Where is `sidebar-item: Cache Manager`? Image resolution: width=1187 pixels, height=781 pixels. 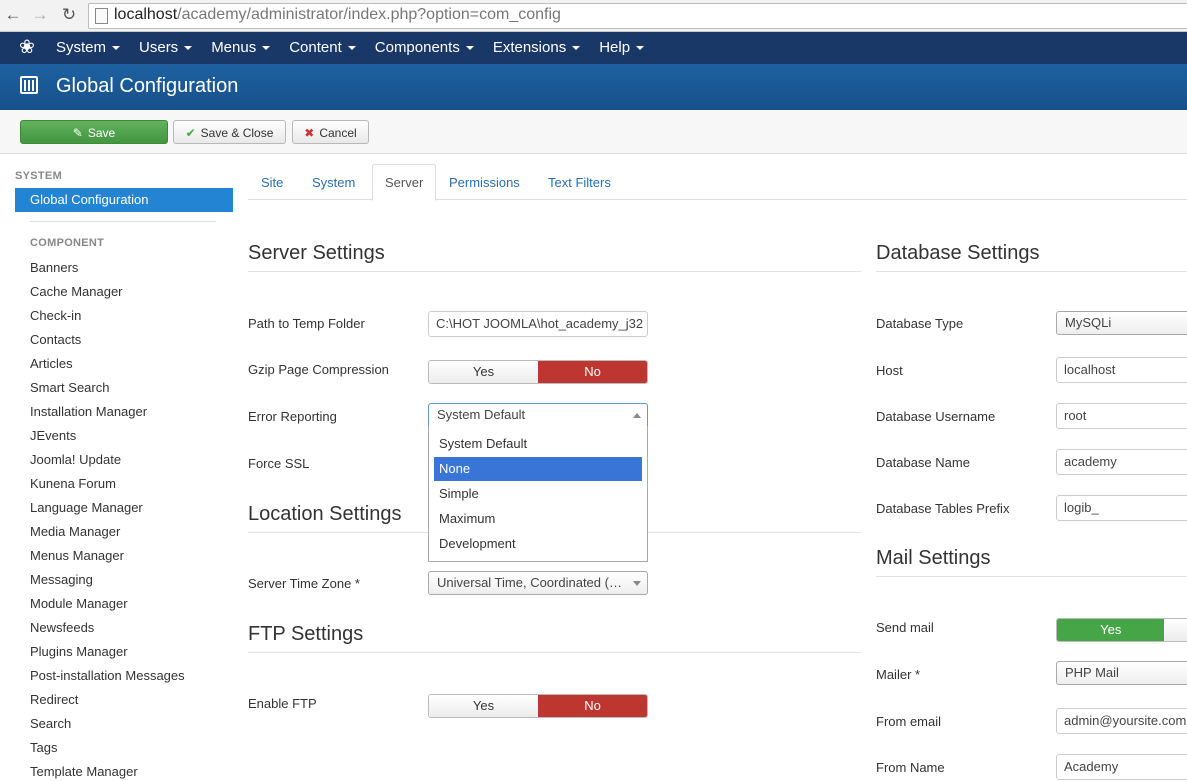 sidebar-item: Cache Manager is located at coordinates (76, 291).